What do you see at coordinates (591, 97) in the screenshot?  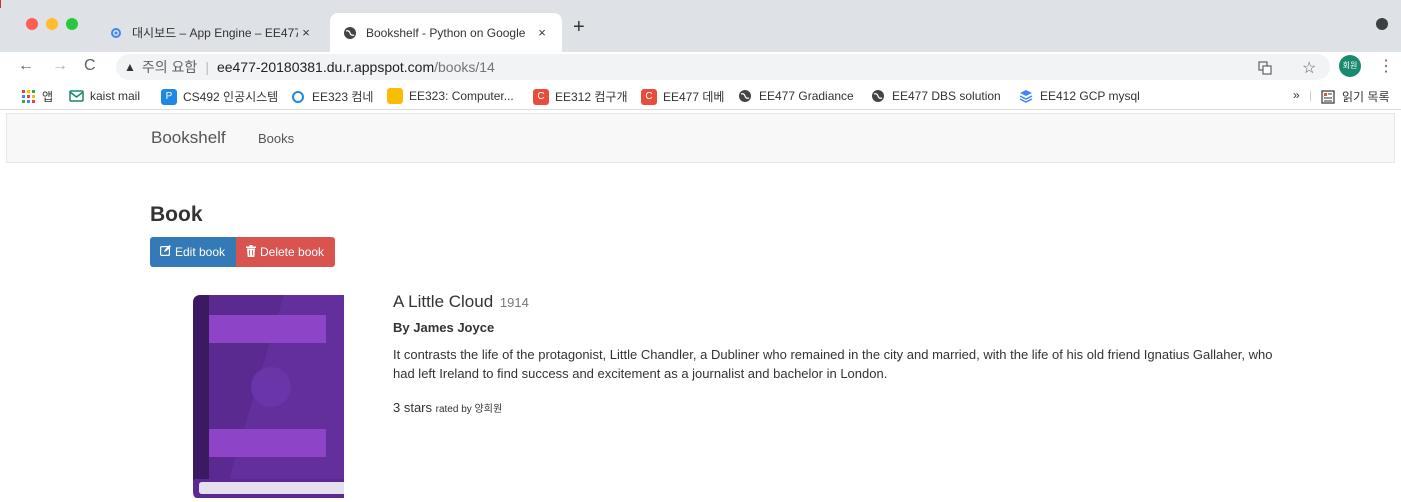 I see `bookmark-label: EE312 컴구개` at bounding box center [591, 97].